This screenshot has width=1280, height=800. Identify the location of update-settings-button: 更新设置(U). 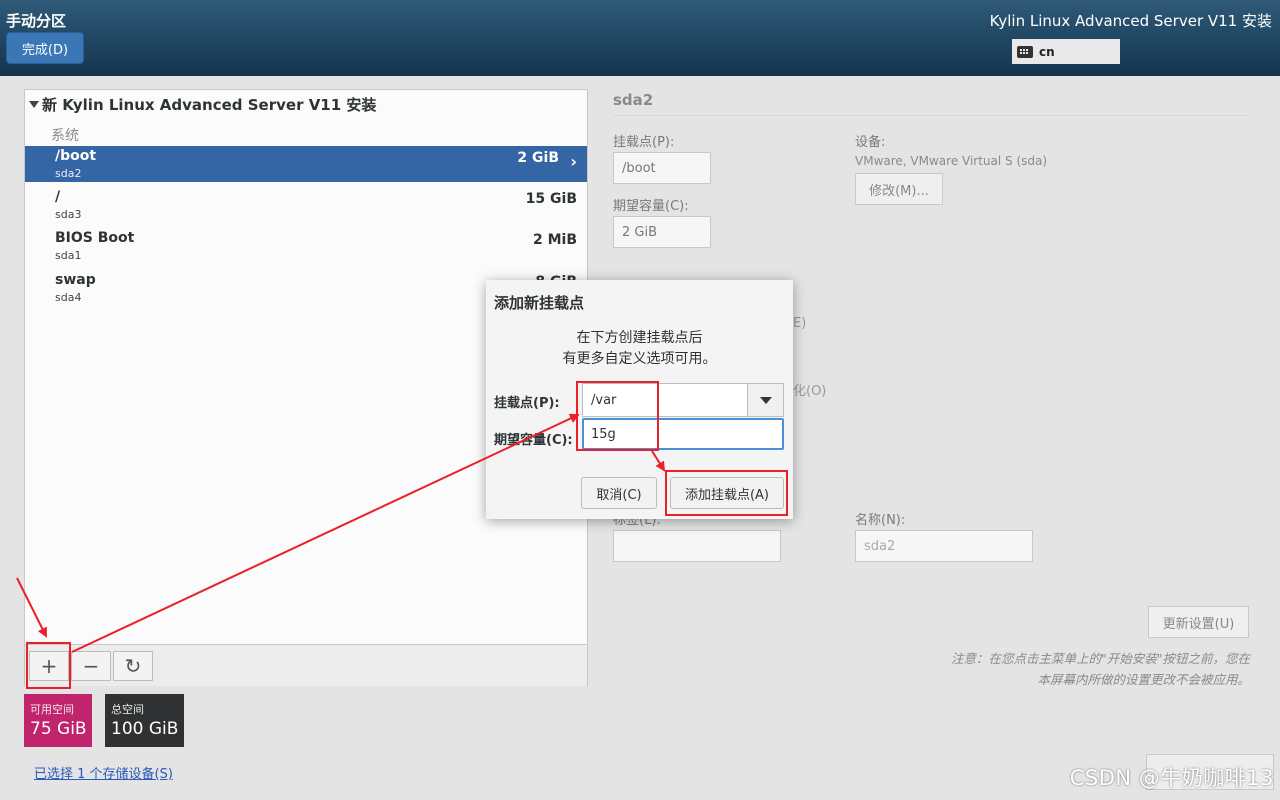
(1198, 622).